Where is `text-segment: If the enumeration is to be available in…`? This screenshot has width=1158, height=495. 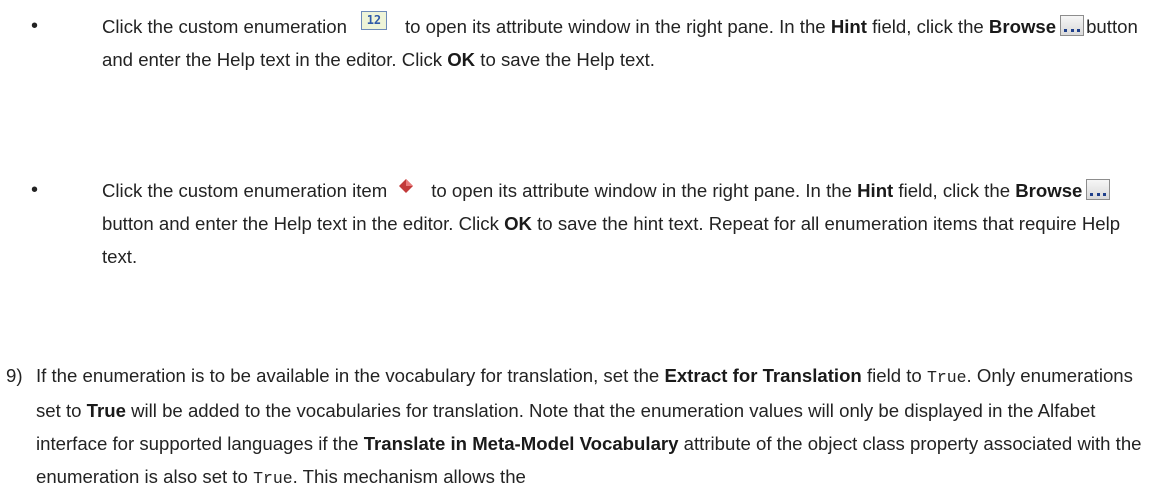 text-segment: If the enumeration is to be available in… is located at coordinates (348, 375).